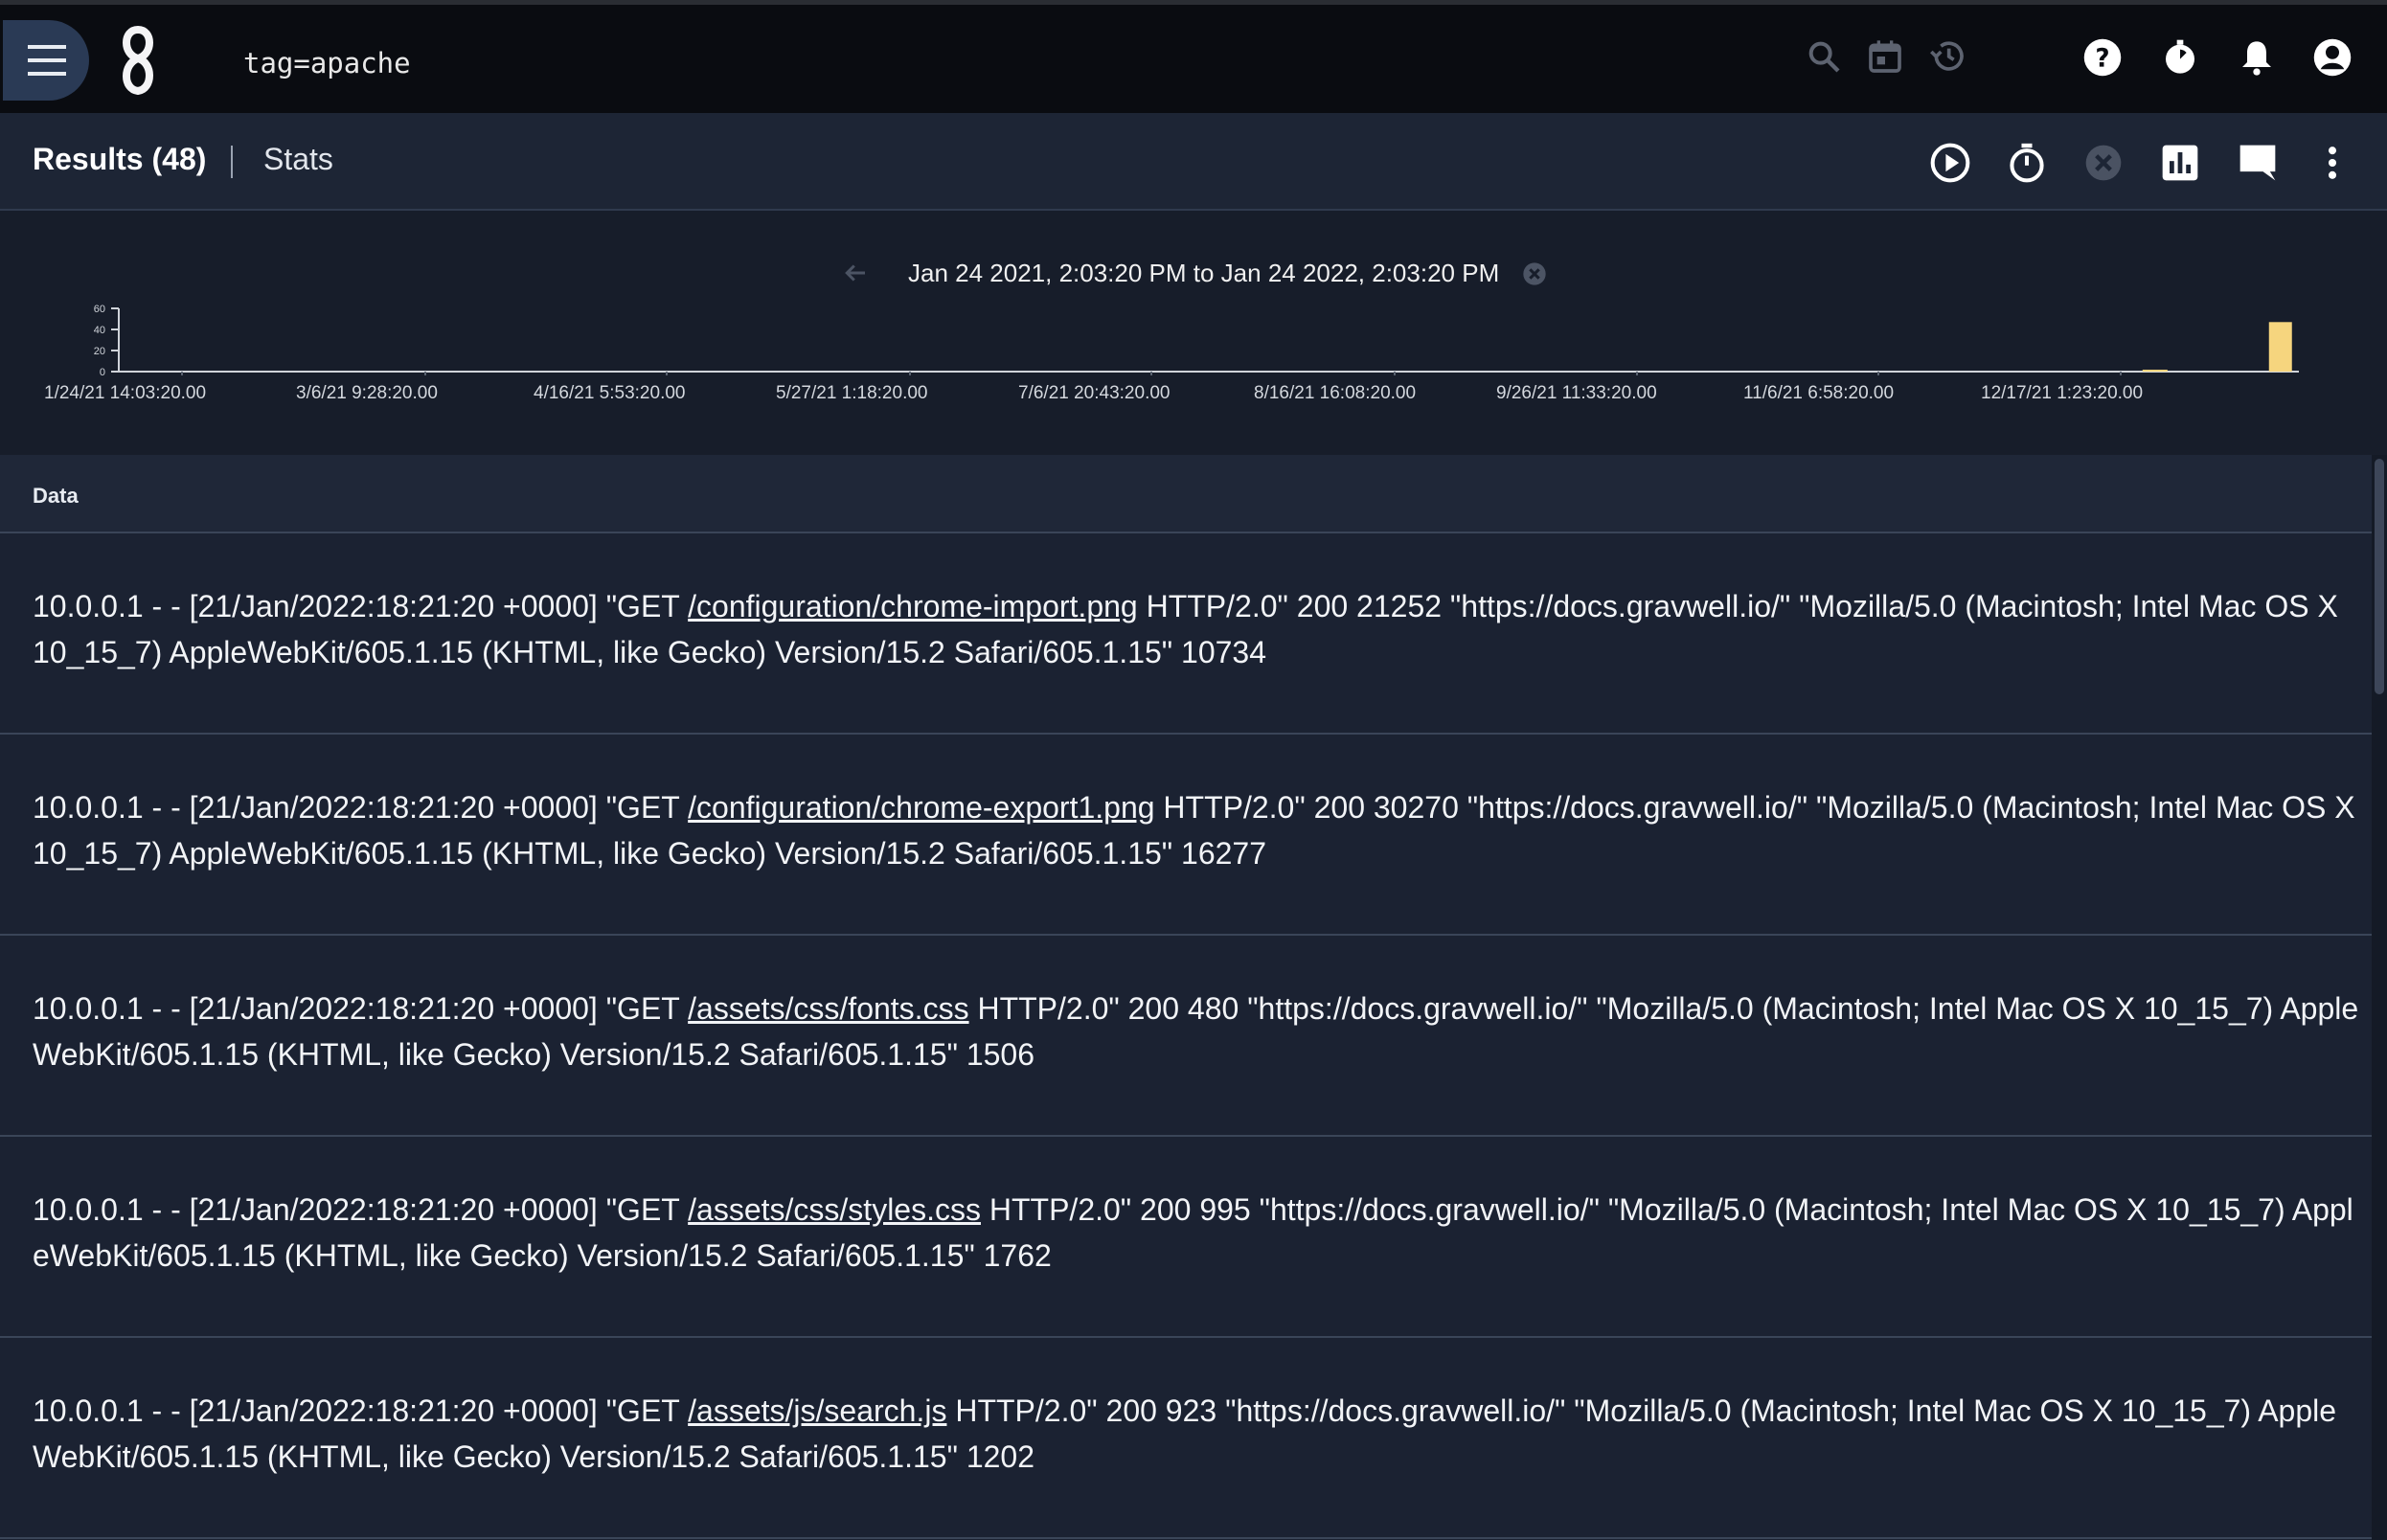 This screenshot has width=2387, height=1540. What do you see at coordinates (2332, 165) in the screenshot?
I see `more-vert-icon` at bounding box center [2332, 165].